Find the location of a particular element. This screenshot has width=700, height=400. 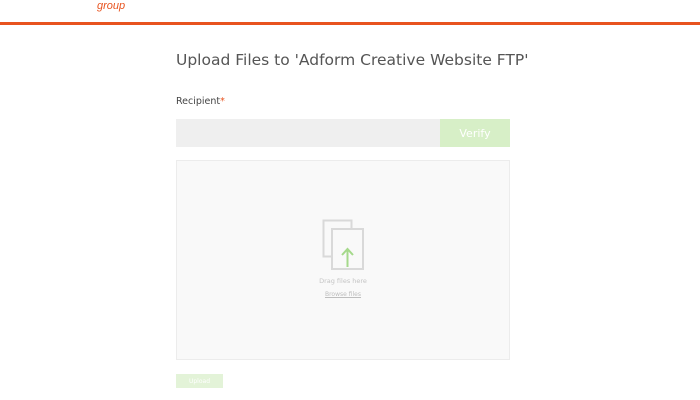

drop-hint: Drag files here is located at coordinates (343, 281).